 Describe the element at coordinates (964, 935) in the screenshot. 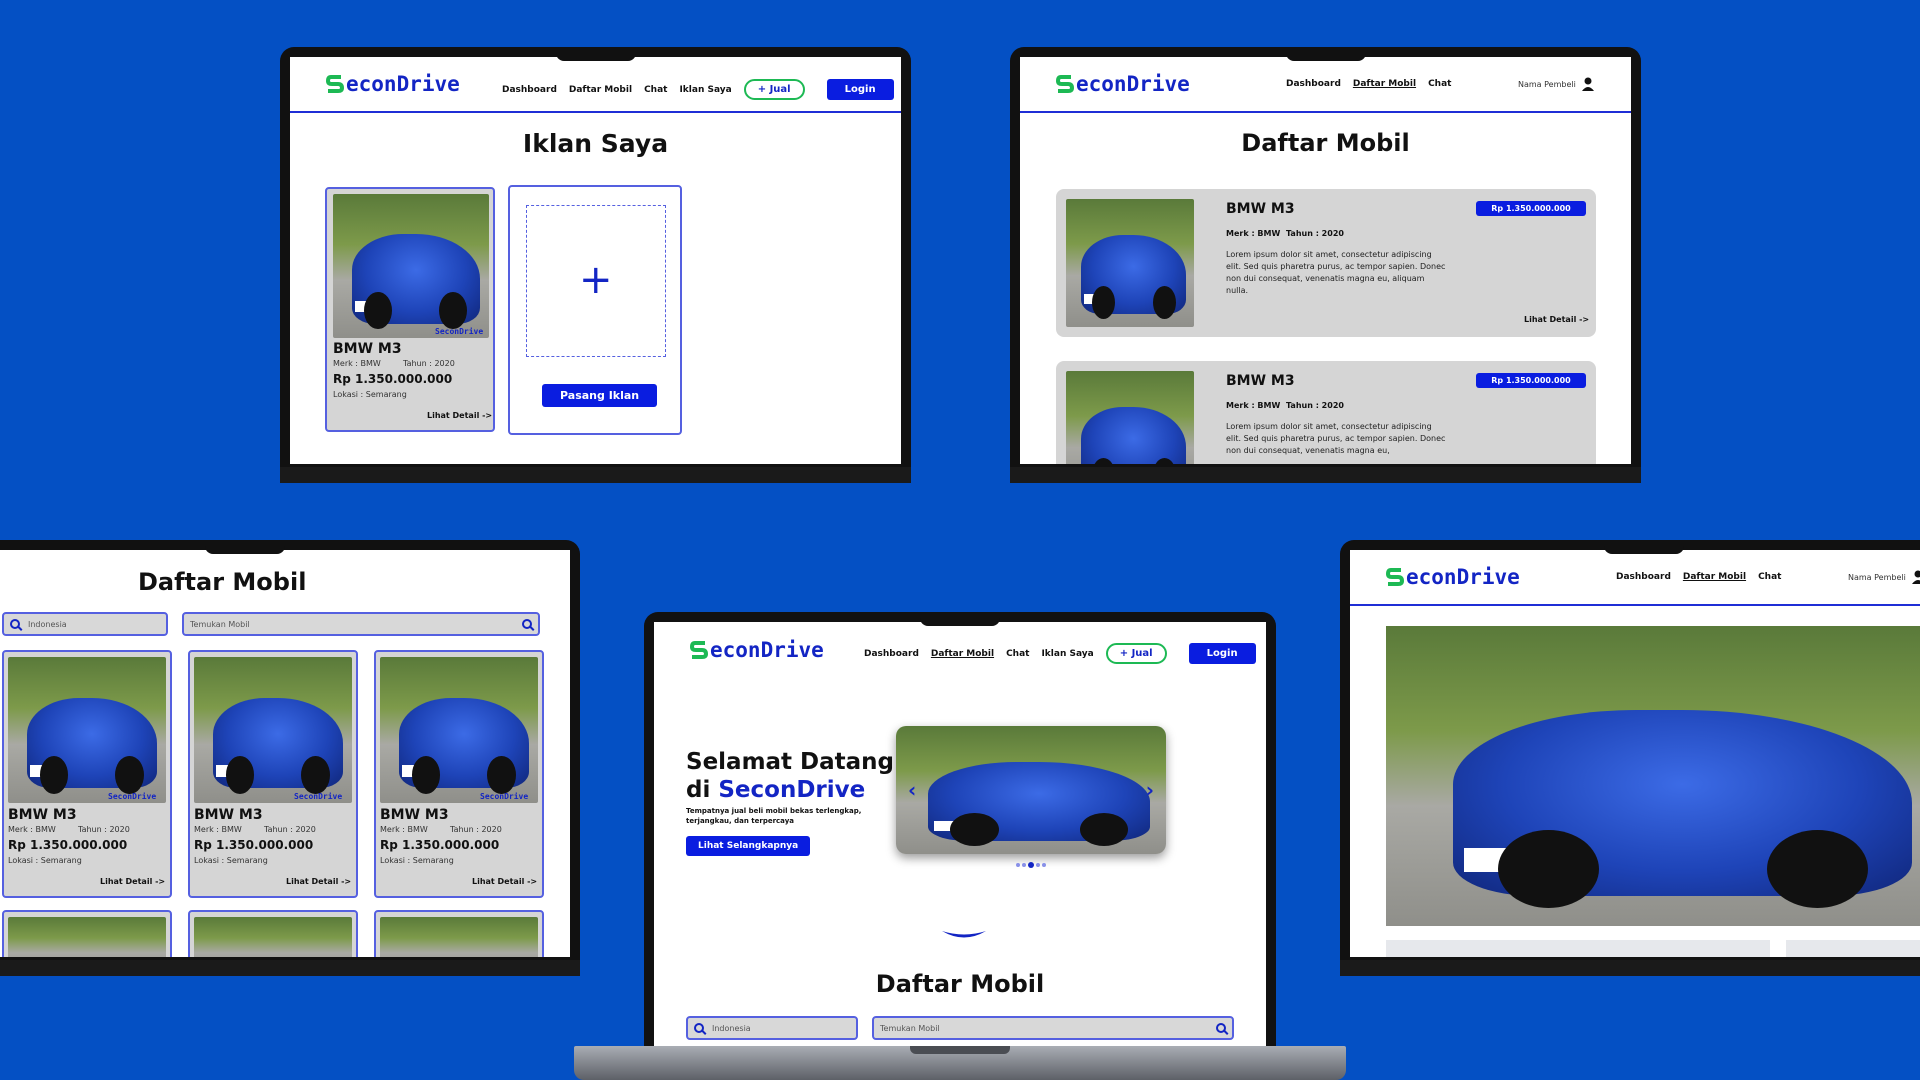

I see `scroll-down-icon` at that location.